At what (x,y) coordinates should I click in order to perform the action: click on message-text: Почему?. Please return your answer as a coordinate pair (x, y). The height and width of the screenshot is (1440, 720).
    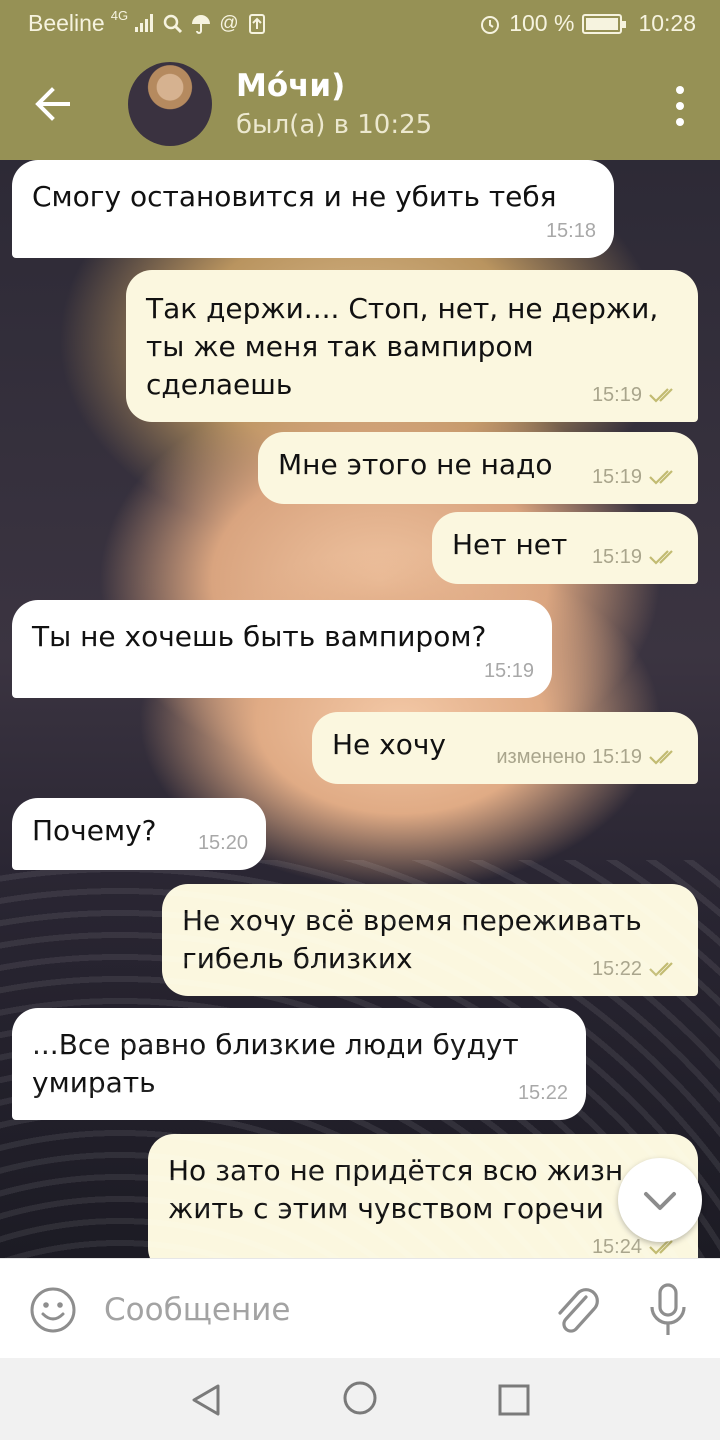
    Looking at the image, I should click on (94, 830).